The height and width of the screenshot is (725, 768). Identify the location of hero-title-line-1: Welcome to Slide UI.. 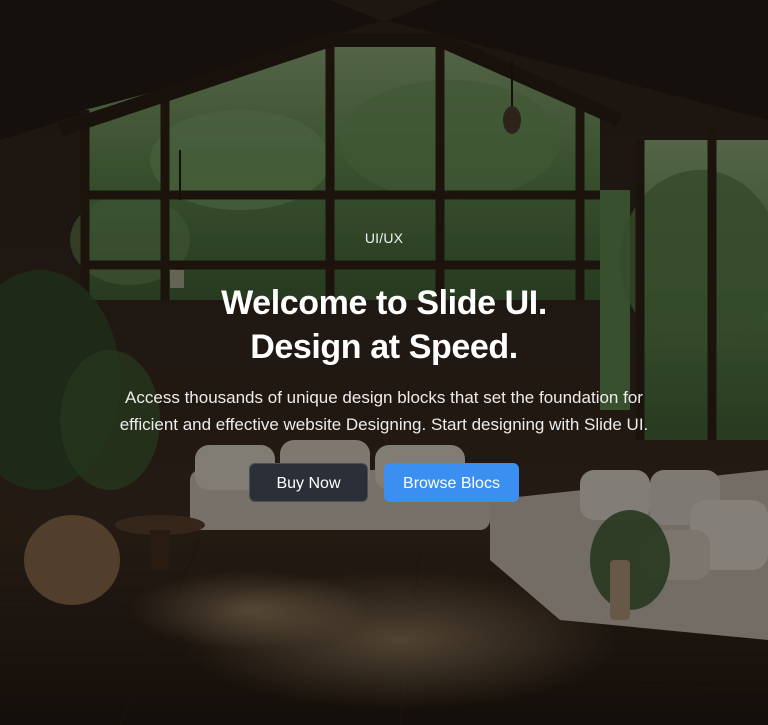
(384, 303).